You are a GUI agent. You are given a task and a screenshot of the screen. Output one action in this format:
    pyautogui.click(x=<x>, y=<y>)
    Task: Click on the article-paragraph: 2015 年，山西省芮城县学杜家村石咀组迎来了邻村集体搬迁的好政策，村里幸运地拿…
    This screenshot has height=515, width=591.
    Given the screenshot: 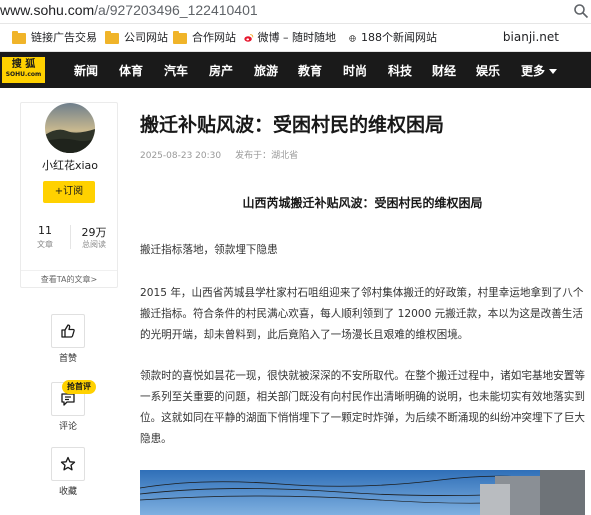 What is the action you would take?
    pyautogui.click(x=362, y=314)
    